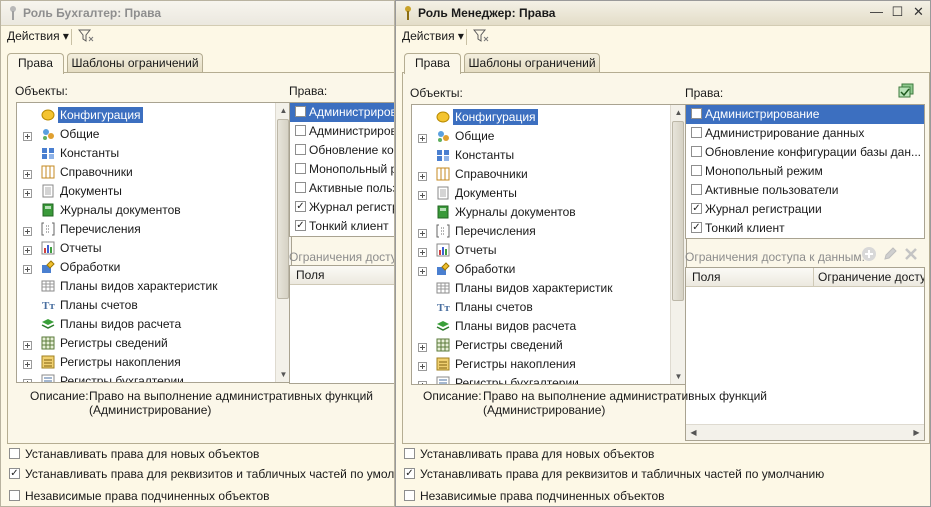  I want to click on right-item: Активные пользо, so click(342, 188).